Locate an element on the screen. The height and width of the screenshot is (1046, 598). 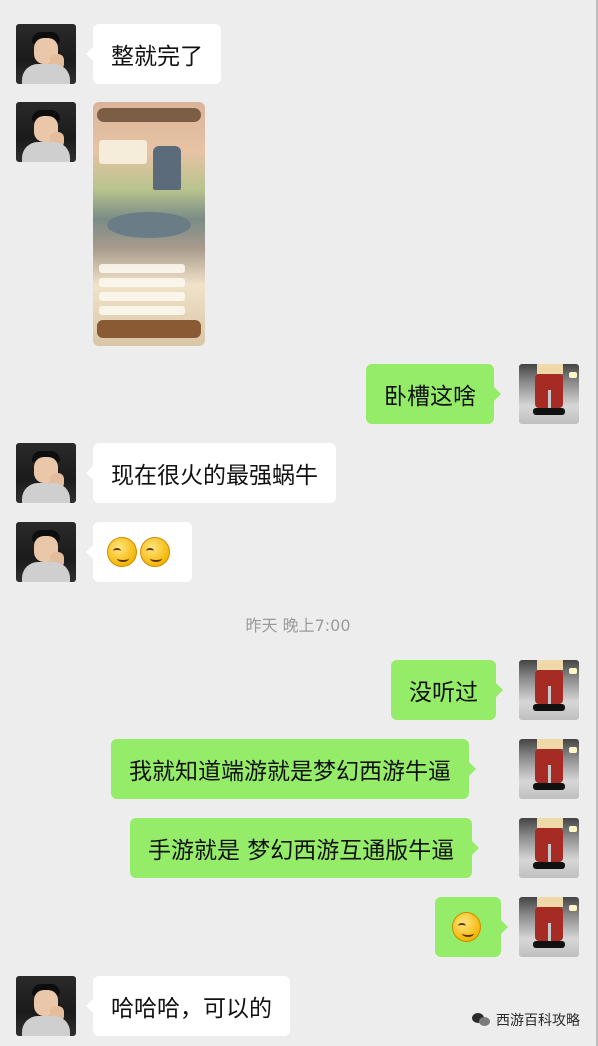
message-bubble-outgoing: 卧槽这啥 is located at coordinates (433, 394).